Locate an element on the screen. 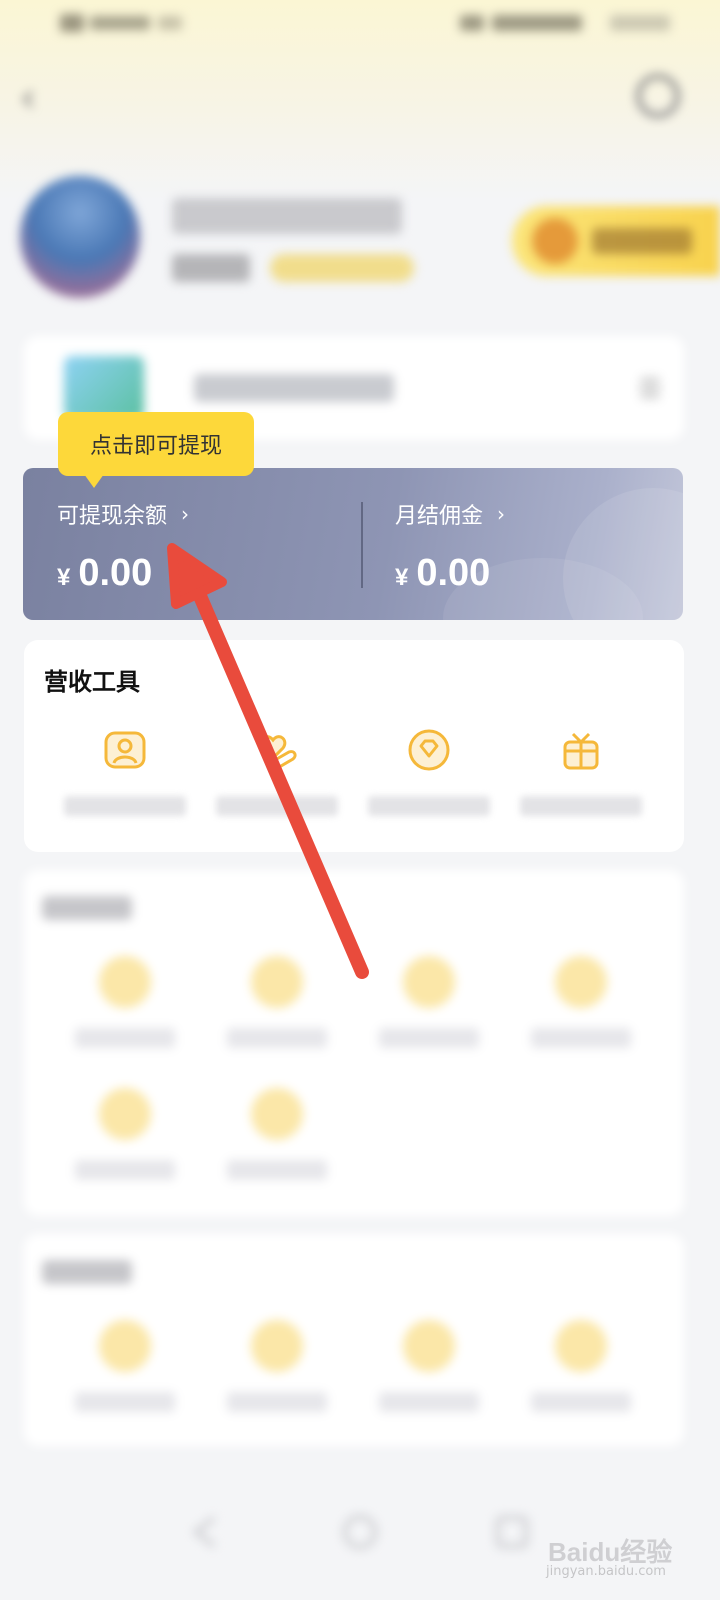  monthly-commission: 月结佣金 › ¥ 0.00 is located at coordinates (525, 548).